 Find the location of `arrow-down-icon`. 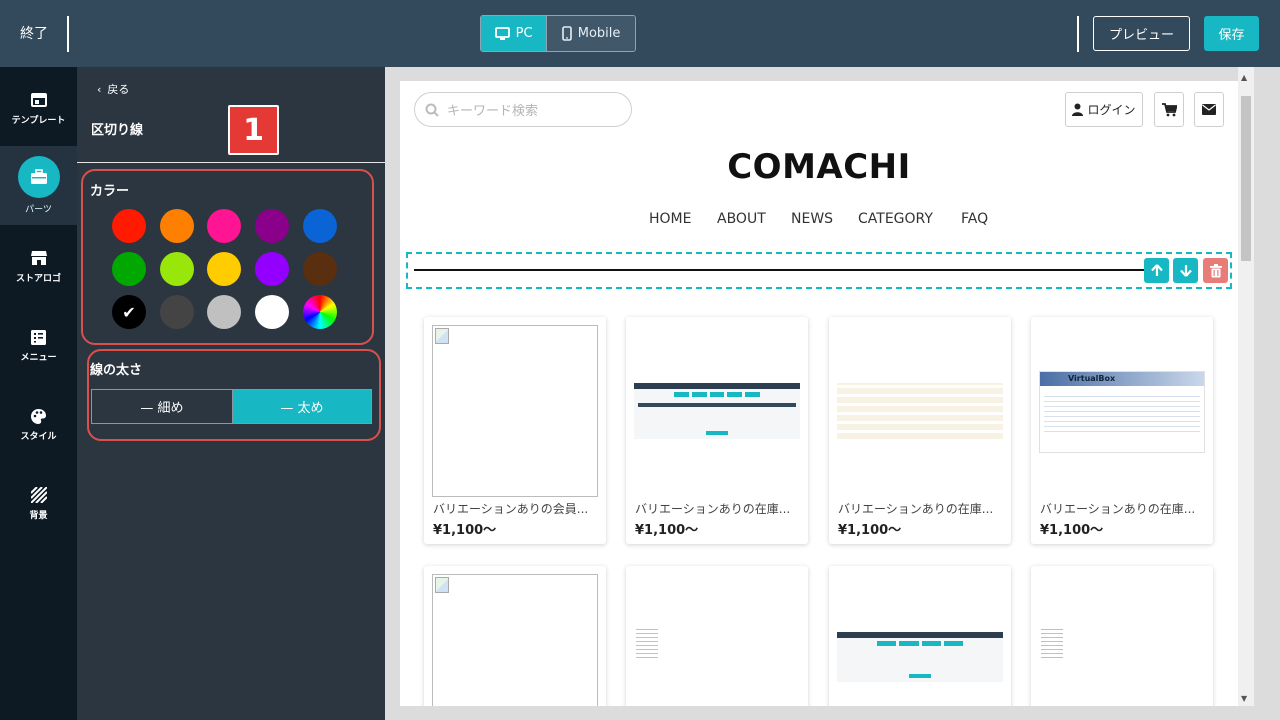

arrow-down-icon is located at coordinates (1185, 271).